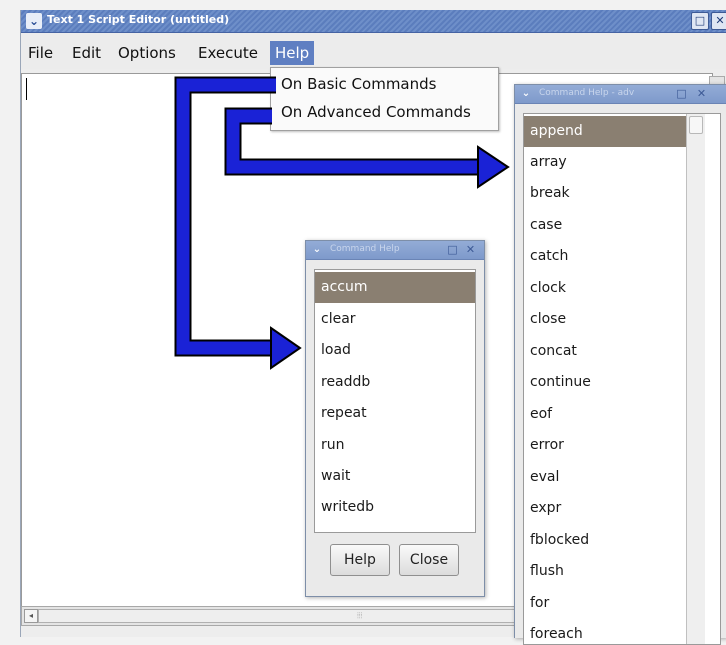 The height and width of the screenshot is (645, 726). What do you see at coordinates (384, 99) in the screenshot?
I see `help-dropdown-menu: On Basic Commands On Advanced Commands` at bounding box center [384, 99].